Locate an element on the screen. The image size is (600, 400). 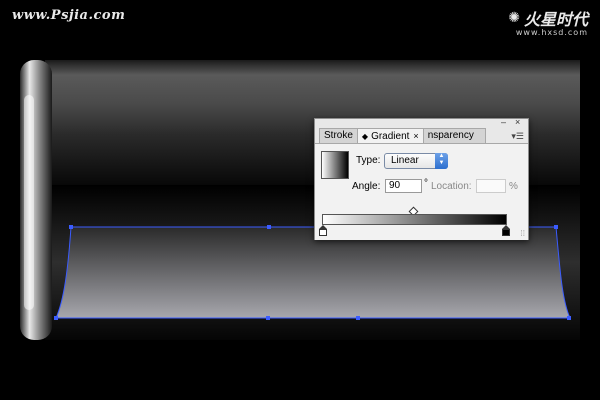
hxsd-logo: ✺ 火星时代 is located at coordinates (548, 18).